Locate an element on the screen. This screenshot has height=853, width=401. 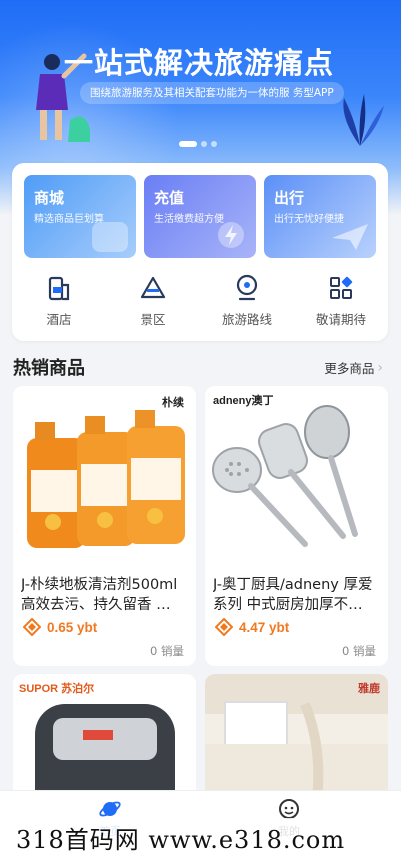
hotel-icon is located at coordinates (59, 288).